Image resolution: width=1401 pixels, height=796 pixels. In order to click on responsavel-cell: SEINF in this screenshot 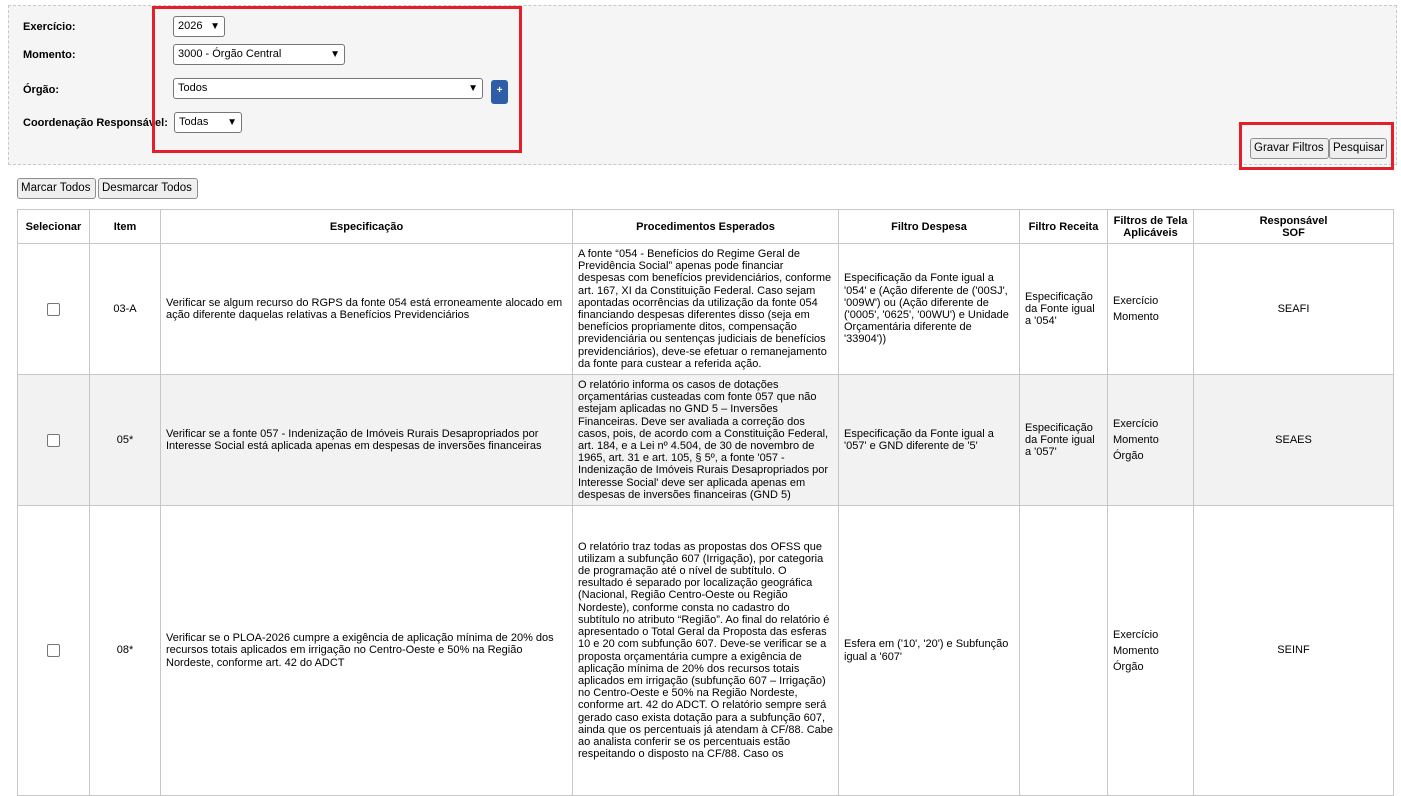, I will do `click(1293, 650)`.